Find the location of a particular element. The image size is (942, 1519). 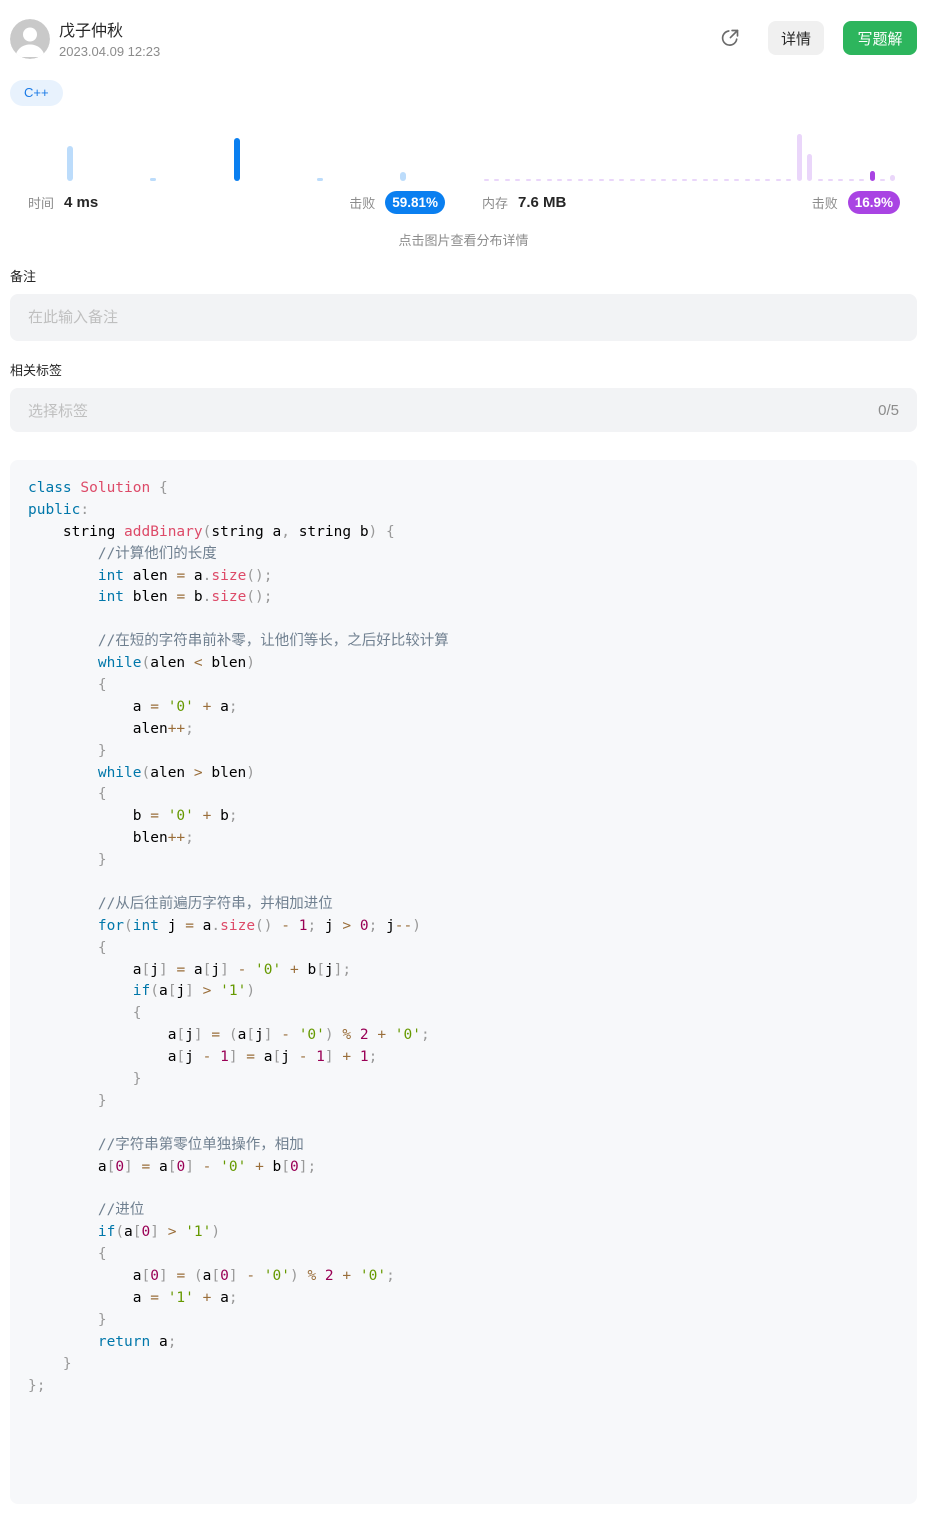

note-input is located at coordinates (463, 317).